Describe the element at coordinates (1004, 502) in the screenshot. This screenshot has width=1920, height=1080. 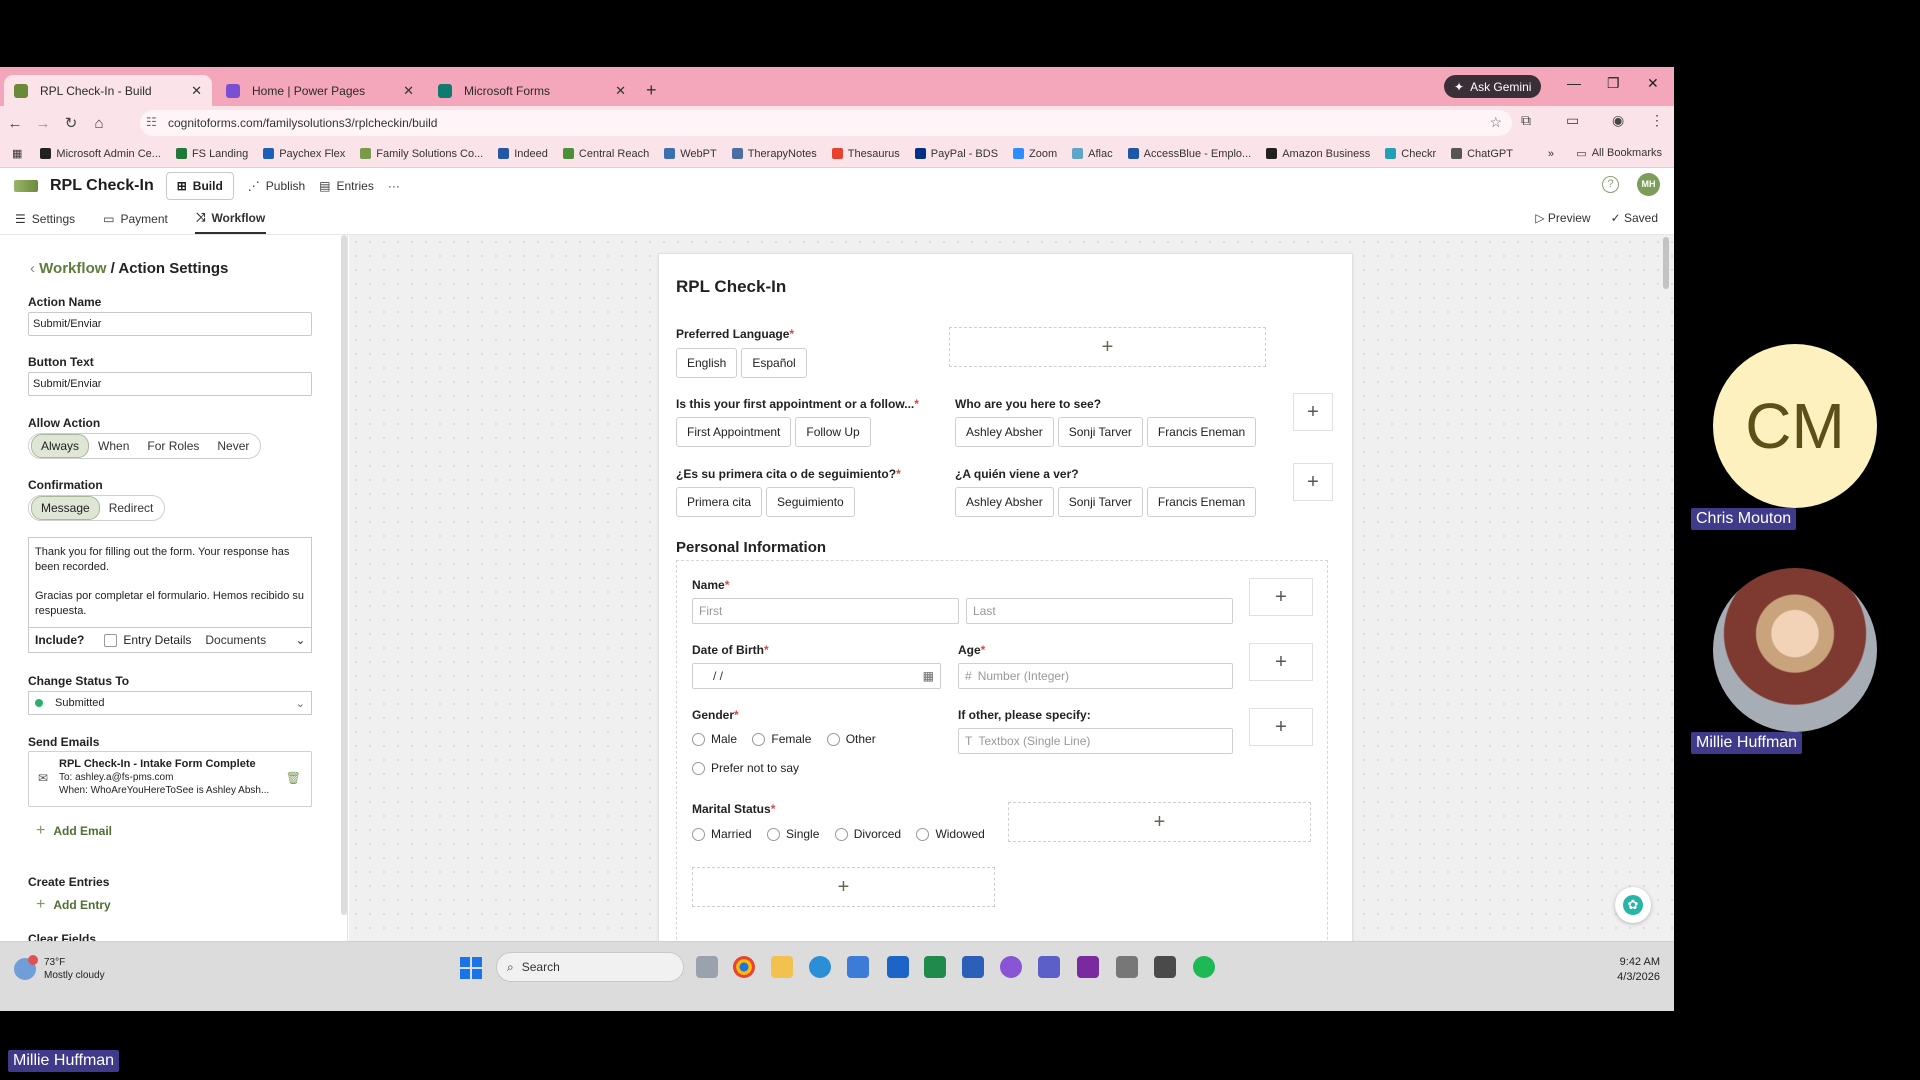
I see `choice-ashley-absher: Ashley Absher` at that location.